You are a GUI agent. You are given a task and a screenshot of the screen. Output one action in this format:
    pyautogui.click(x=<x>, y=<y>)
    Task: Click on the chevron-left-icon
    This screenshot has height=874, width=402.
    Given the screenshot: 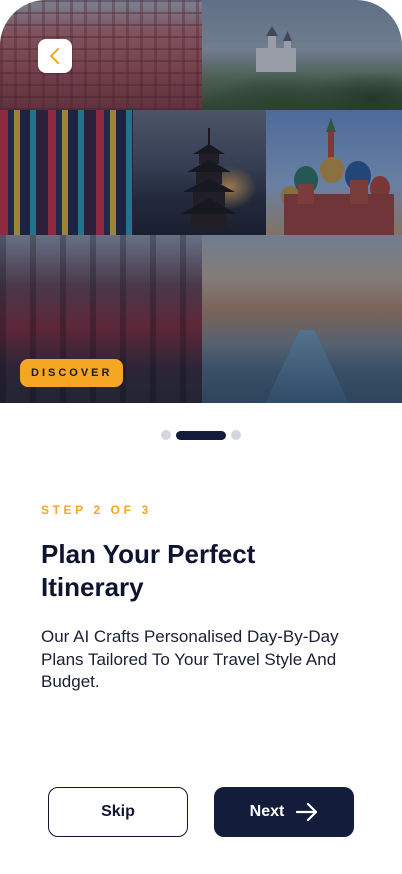 What is the action you would take?
    pyautogui.click(x=54, y=56)
    